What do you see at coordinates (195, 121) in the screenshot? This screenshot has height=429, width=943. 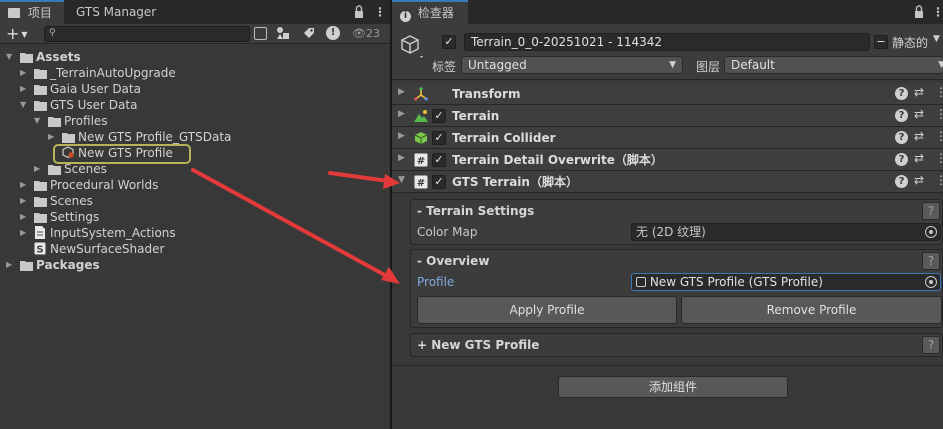 I see `tree-item: ▼ Profiles` at bounding box center [195, 121].